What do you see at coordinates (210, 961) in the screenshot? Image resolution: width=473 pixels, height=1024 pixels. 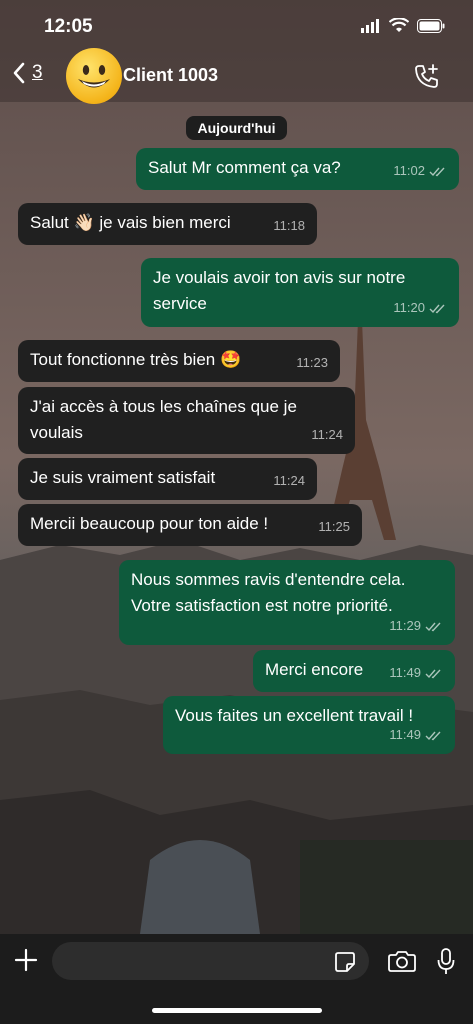 I see `message-input` at bounding box center [210, 961].